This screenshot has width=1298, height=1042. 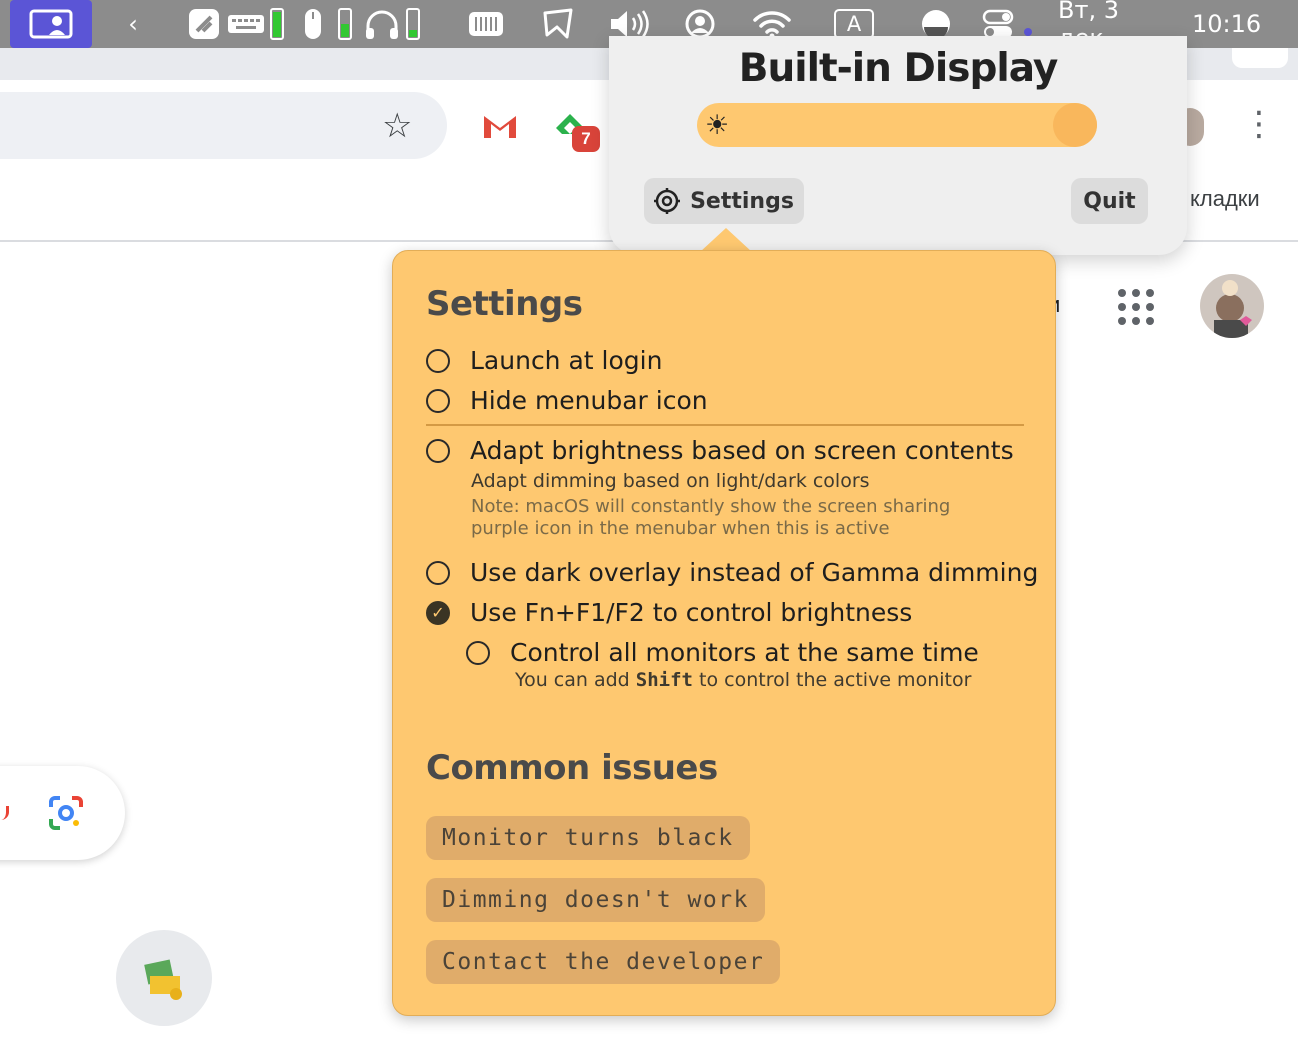 I want to click on settings-heading: Settings, so click(x=504, y=304).